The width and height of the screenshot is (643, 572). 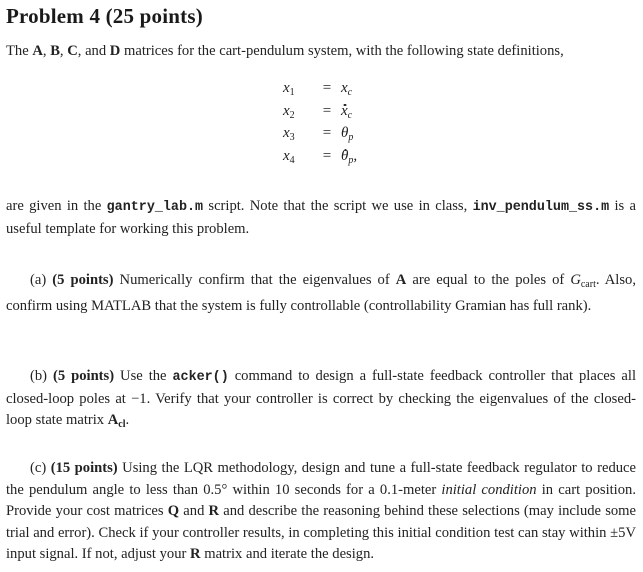 What do you see at coordinates (541, 207) in the screenshot?
I see `script-name-inv-pendulum: inv_pendulum_ss.m` at bounding box center [541, 207].